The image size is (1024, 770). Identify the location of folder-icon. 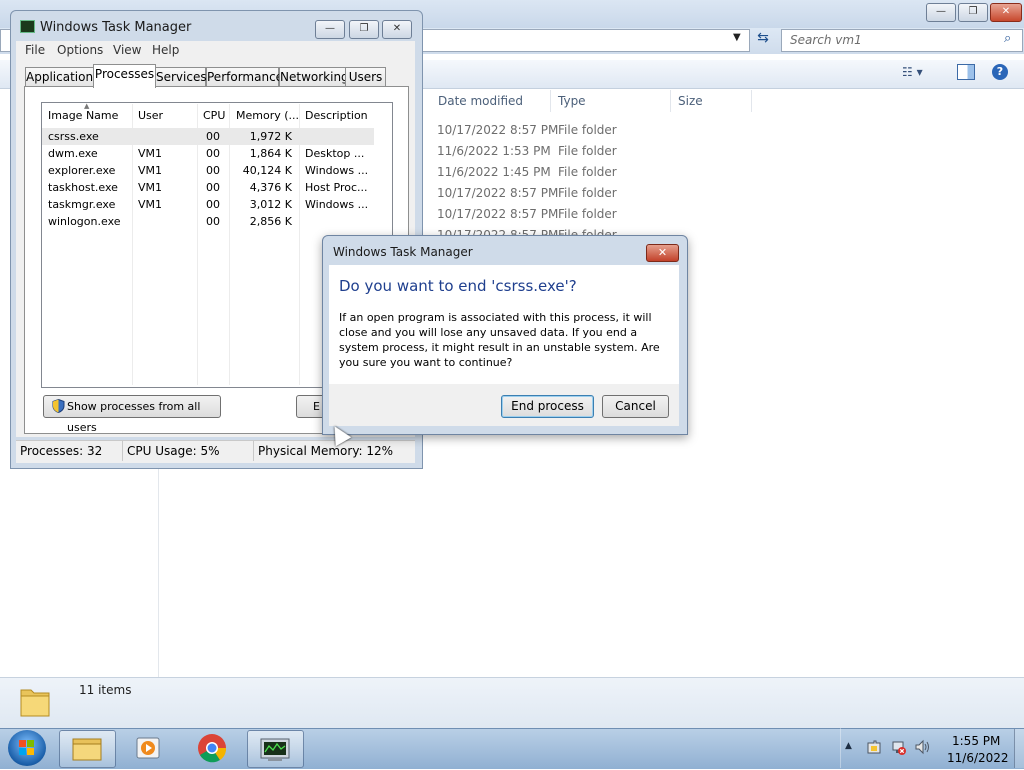
(35, 701).